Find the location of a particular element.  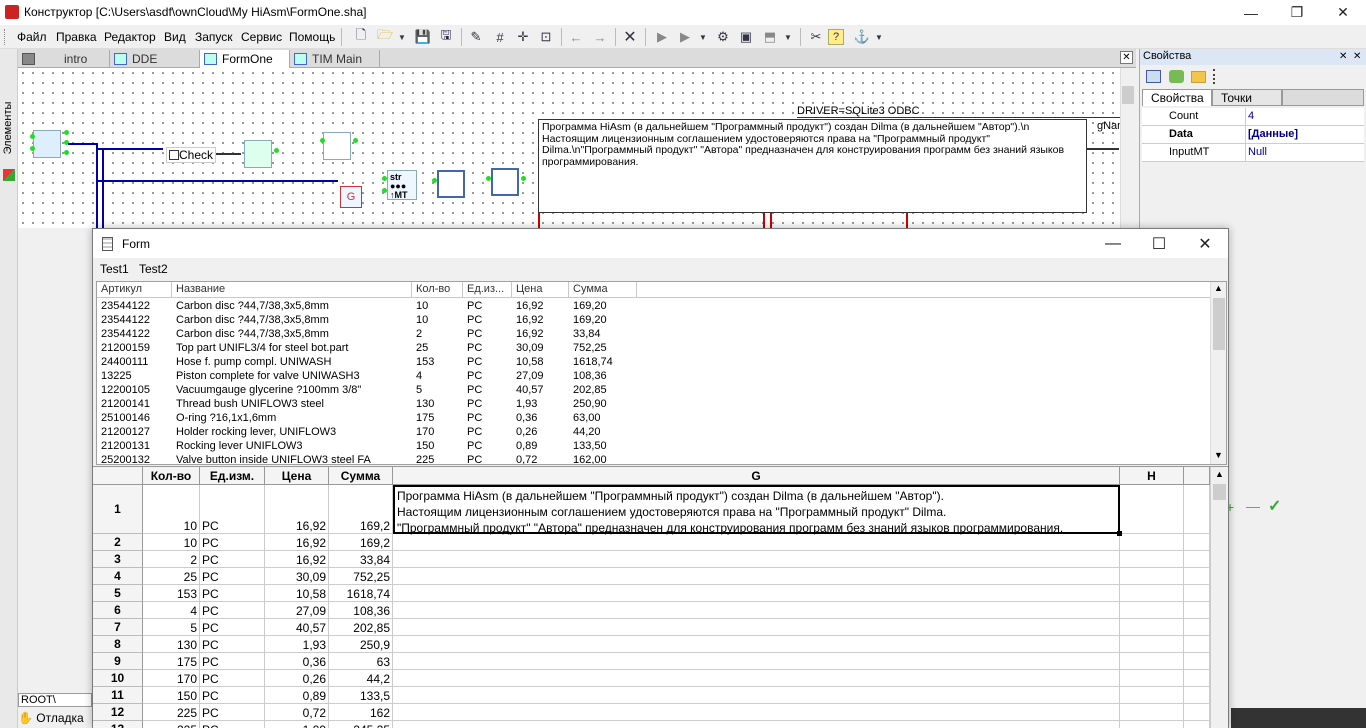

list-cell: 108,36 is located at coordinates (603, 377).